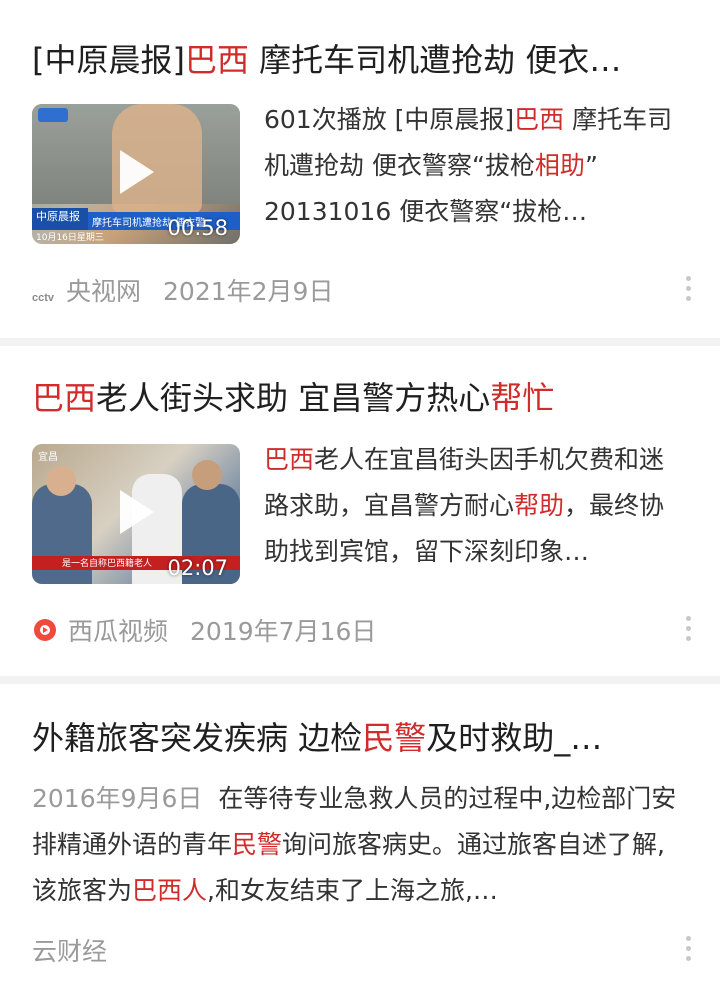  I want to click on xigua-icon, so click(45, 630).